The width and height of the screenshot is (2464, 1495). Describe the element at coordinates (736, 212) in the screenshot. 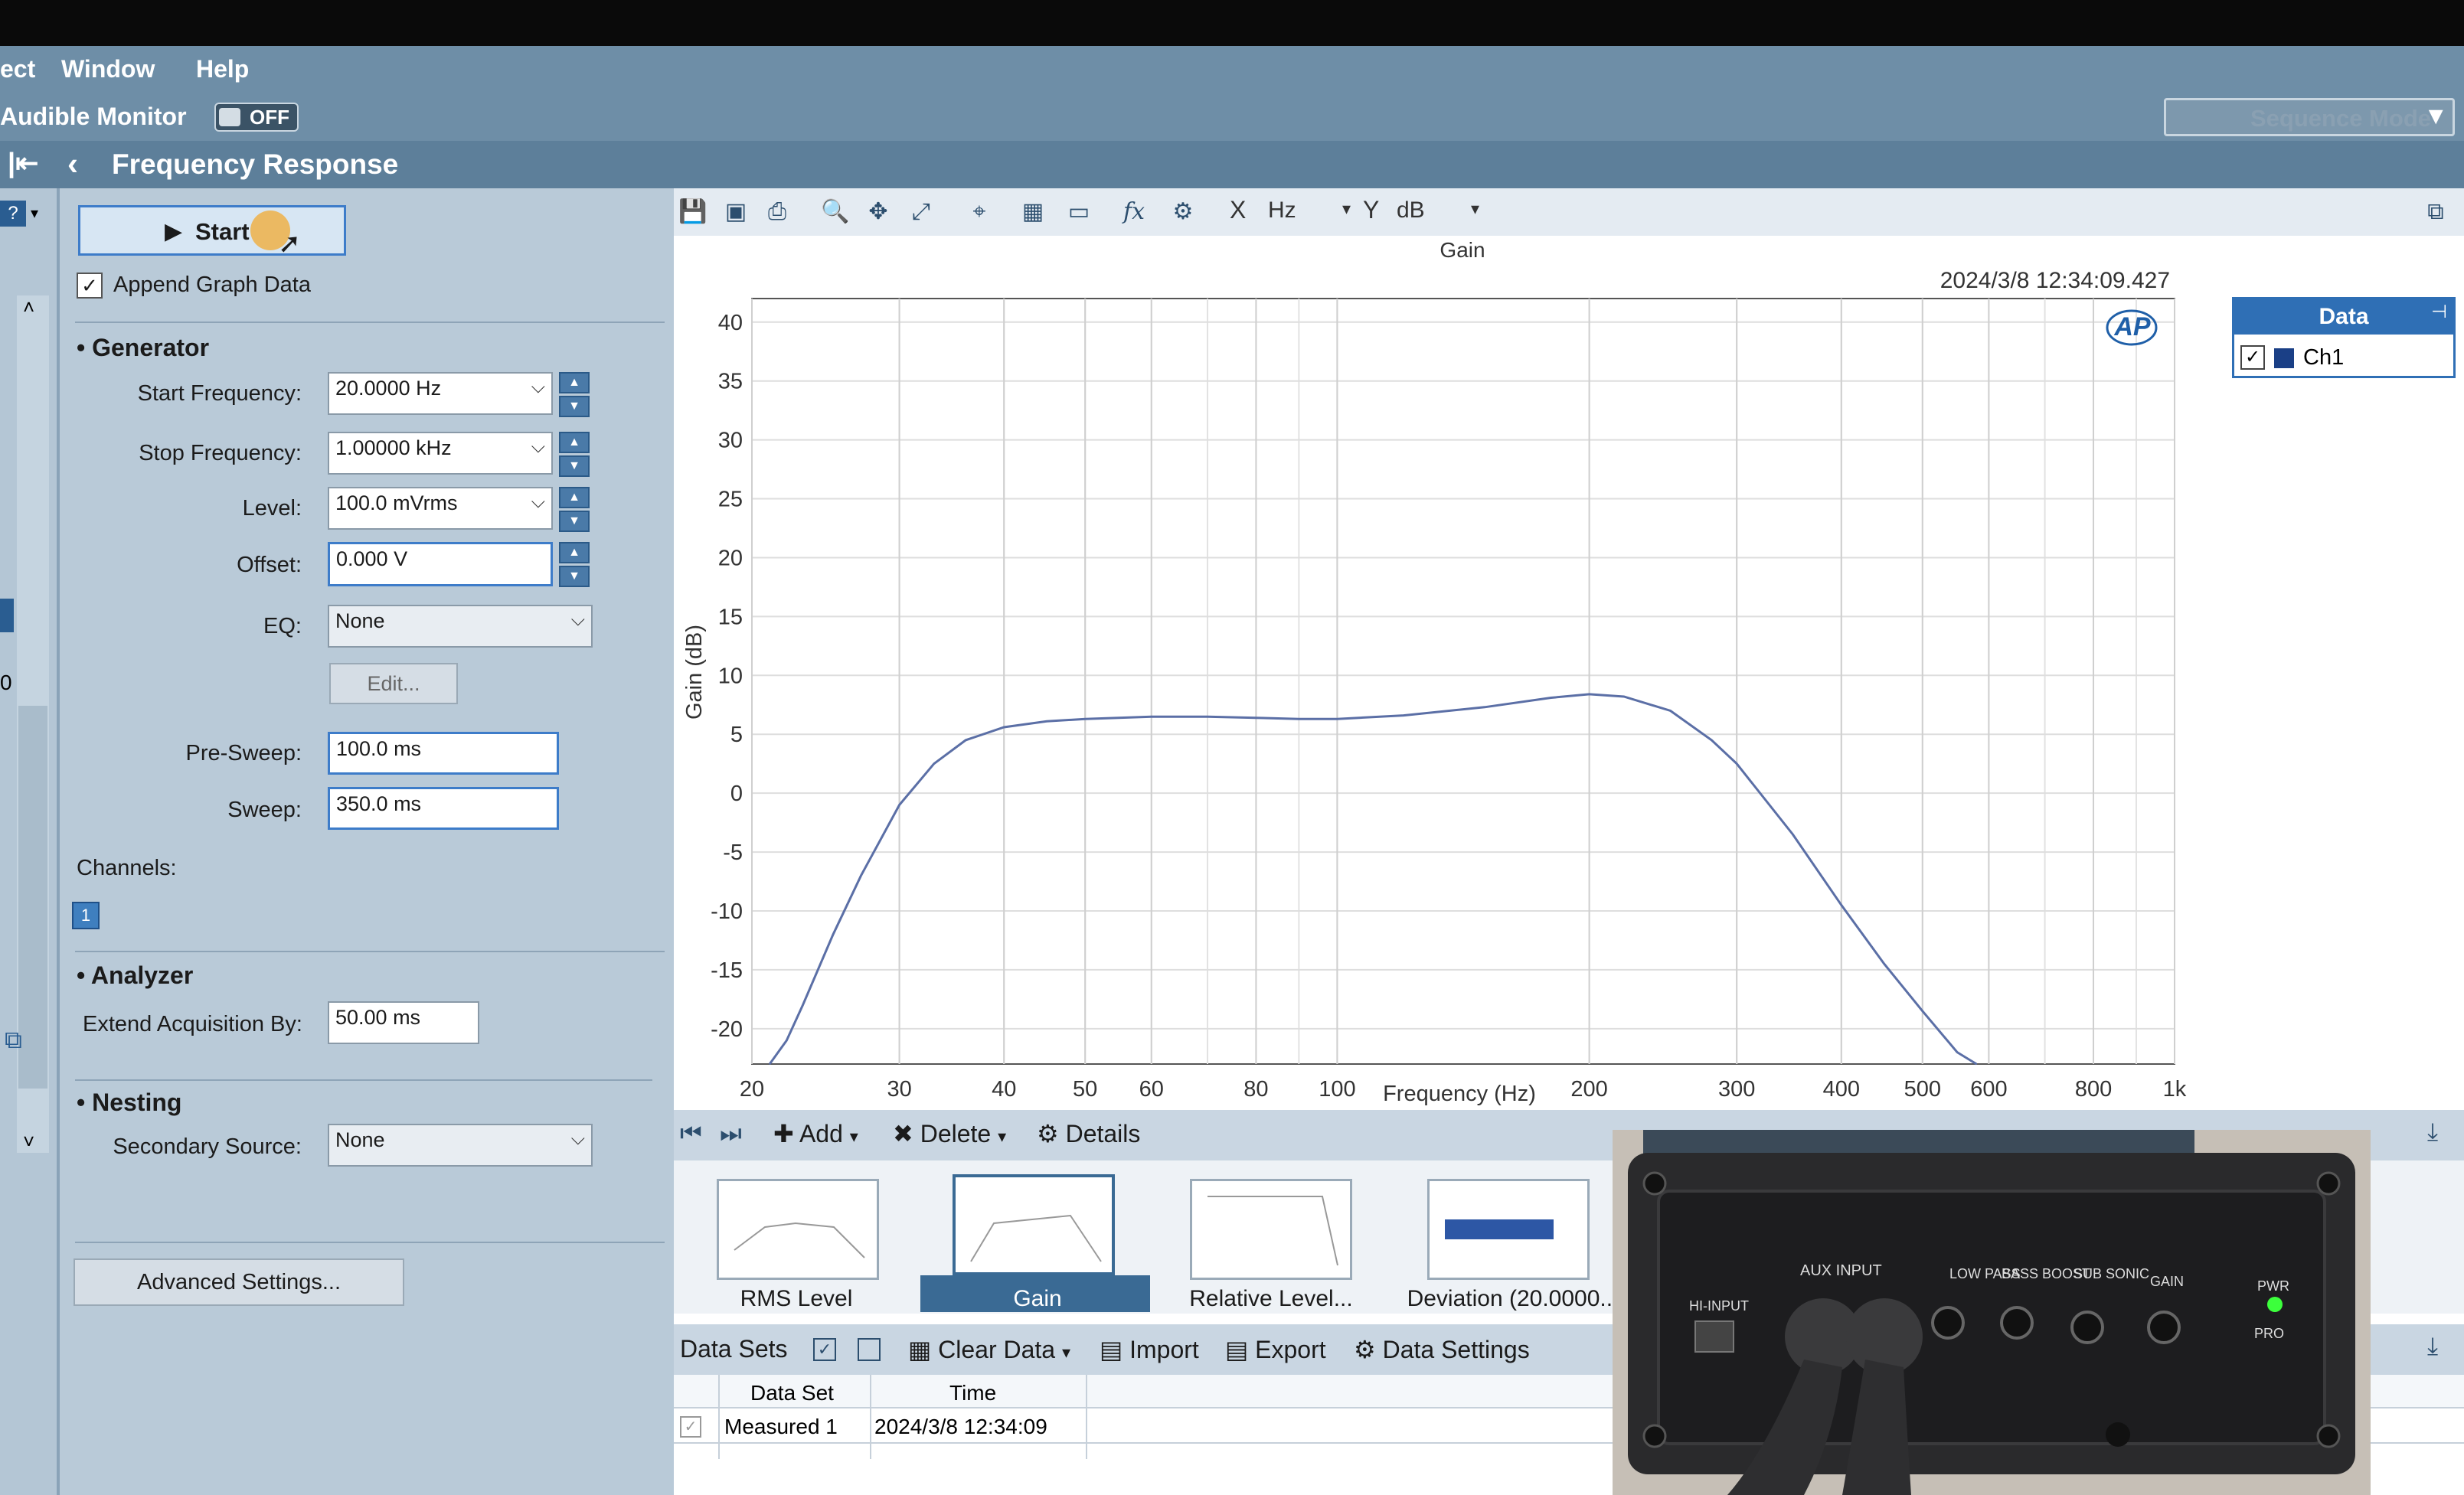

I see `save-as-icon: ▣` at that location.